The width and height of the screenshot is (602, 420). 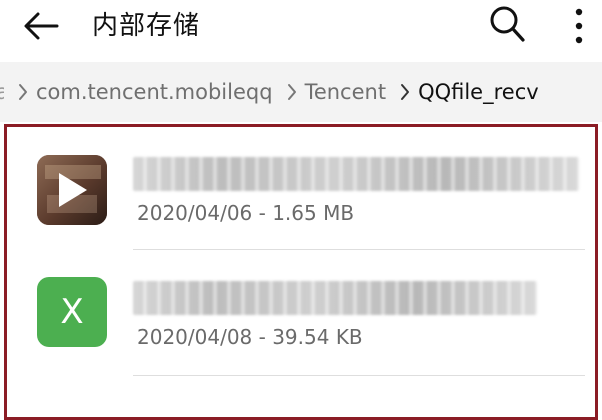 What do you see at coordinates (72, 312) in the screenshot?
I see `excel-icon: X` at bounding box center [72, 312].